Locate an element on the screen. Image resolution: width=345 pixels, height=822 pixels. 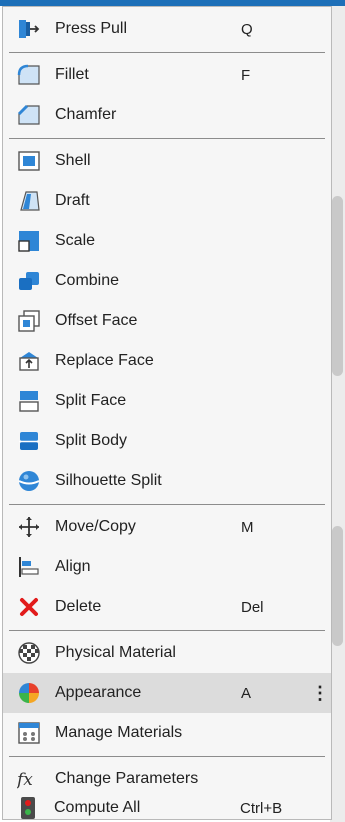
menu-item-label: Split Body is located at coordinates (91, 440).